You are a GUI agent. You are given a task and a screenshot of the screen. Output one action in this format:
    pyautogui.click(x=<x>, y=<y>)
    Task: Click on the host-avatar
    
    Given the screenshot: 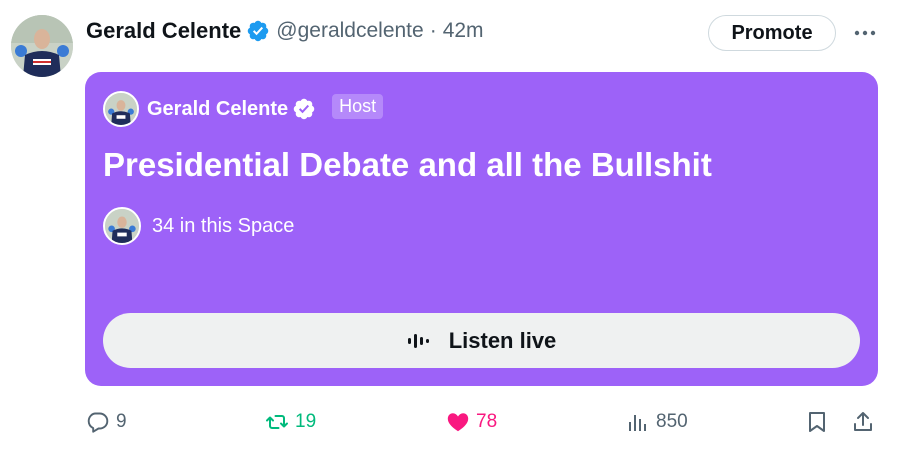 What is the action you would take?
    pyautogui.click(x=121, y=109)
    